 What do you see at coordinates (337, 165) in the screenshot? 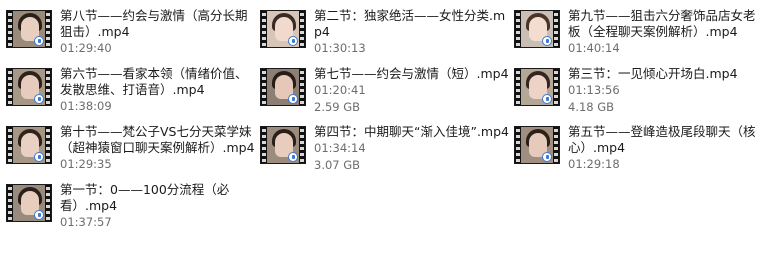
I see `file-size: 3.07 GB` at bounding box center [337, 165].